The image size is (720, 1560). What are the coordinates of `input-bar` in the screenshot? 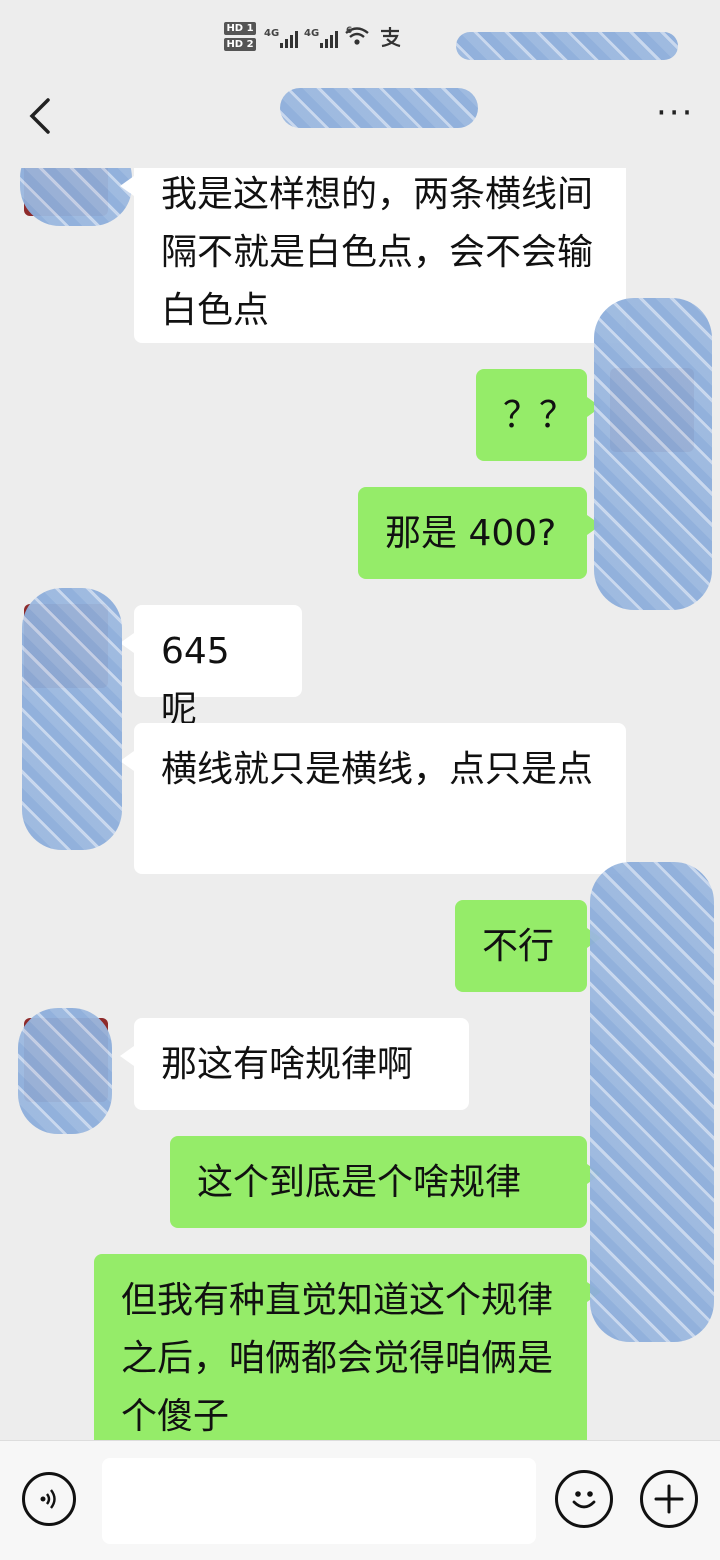 It's located at (360, 1500).